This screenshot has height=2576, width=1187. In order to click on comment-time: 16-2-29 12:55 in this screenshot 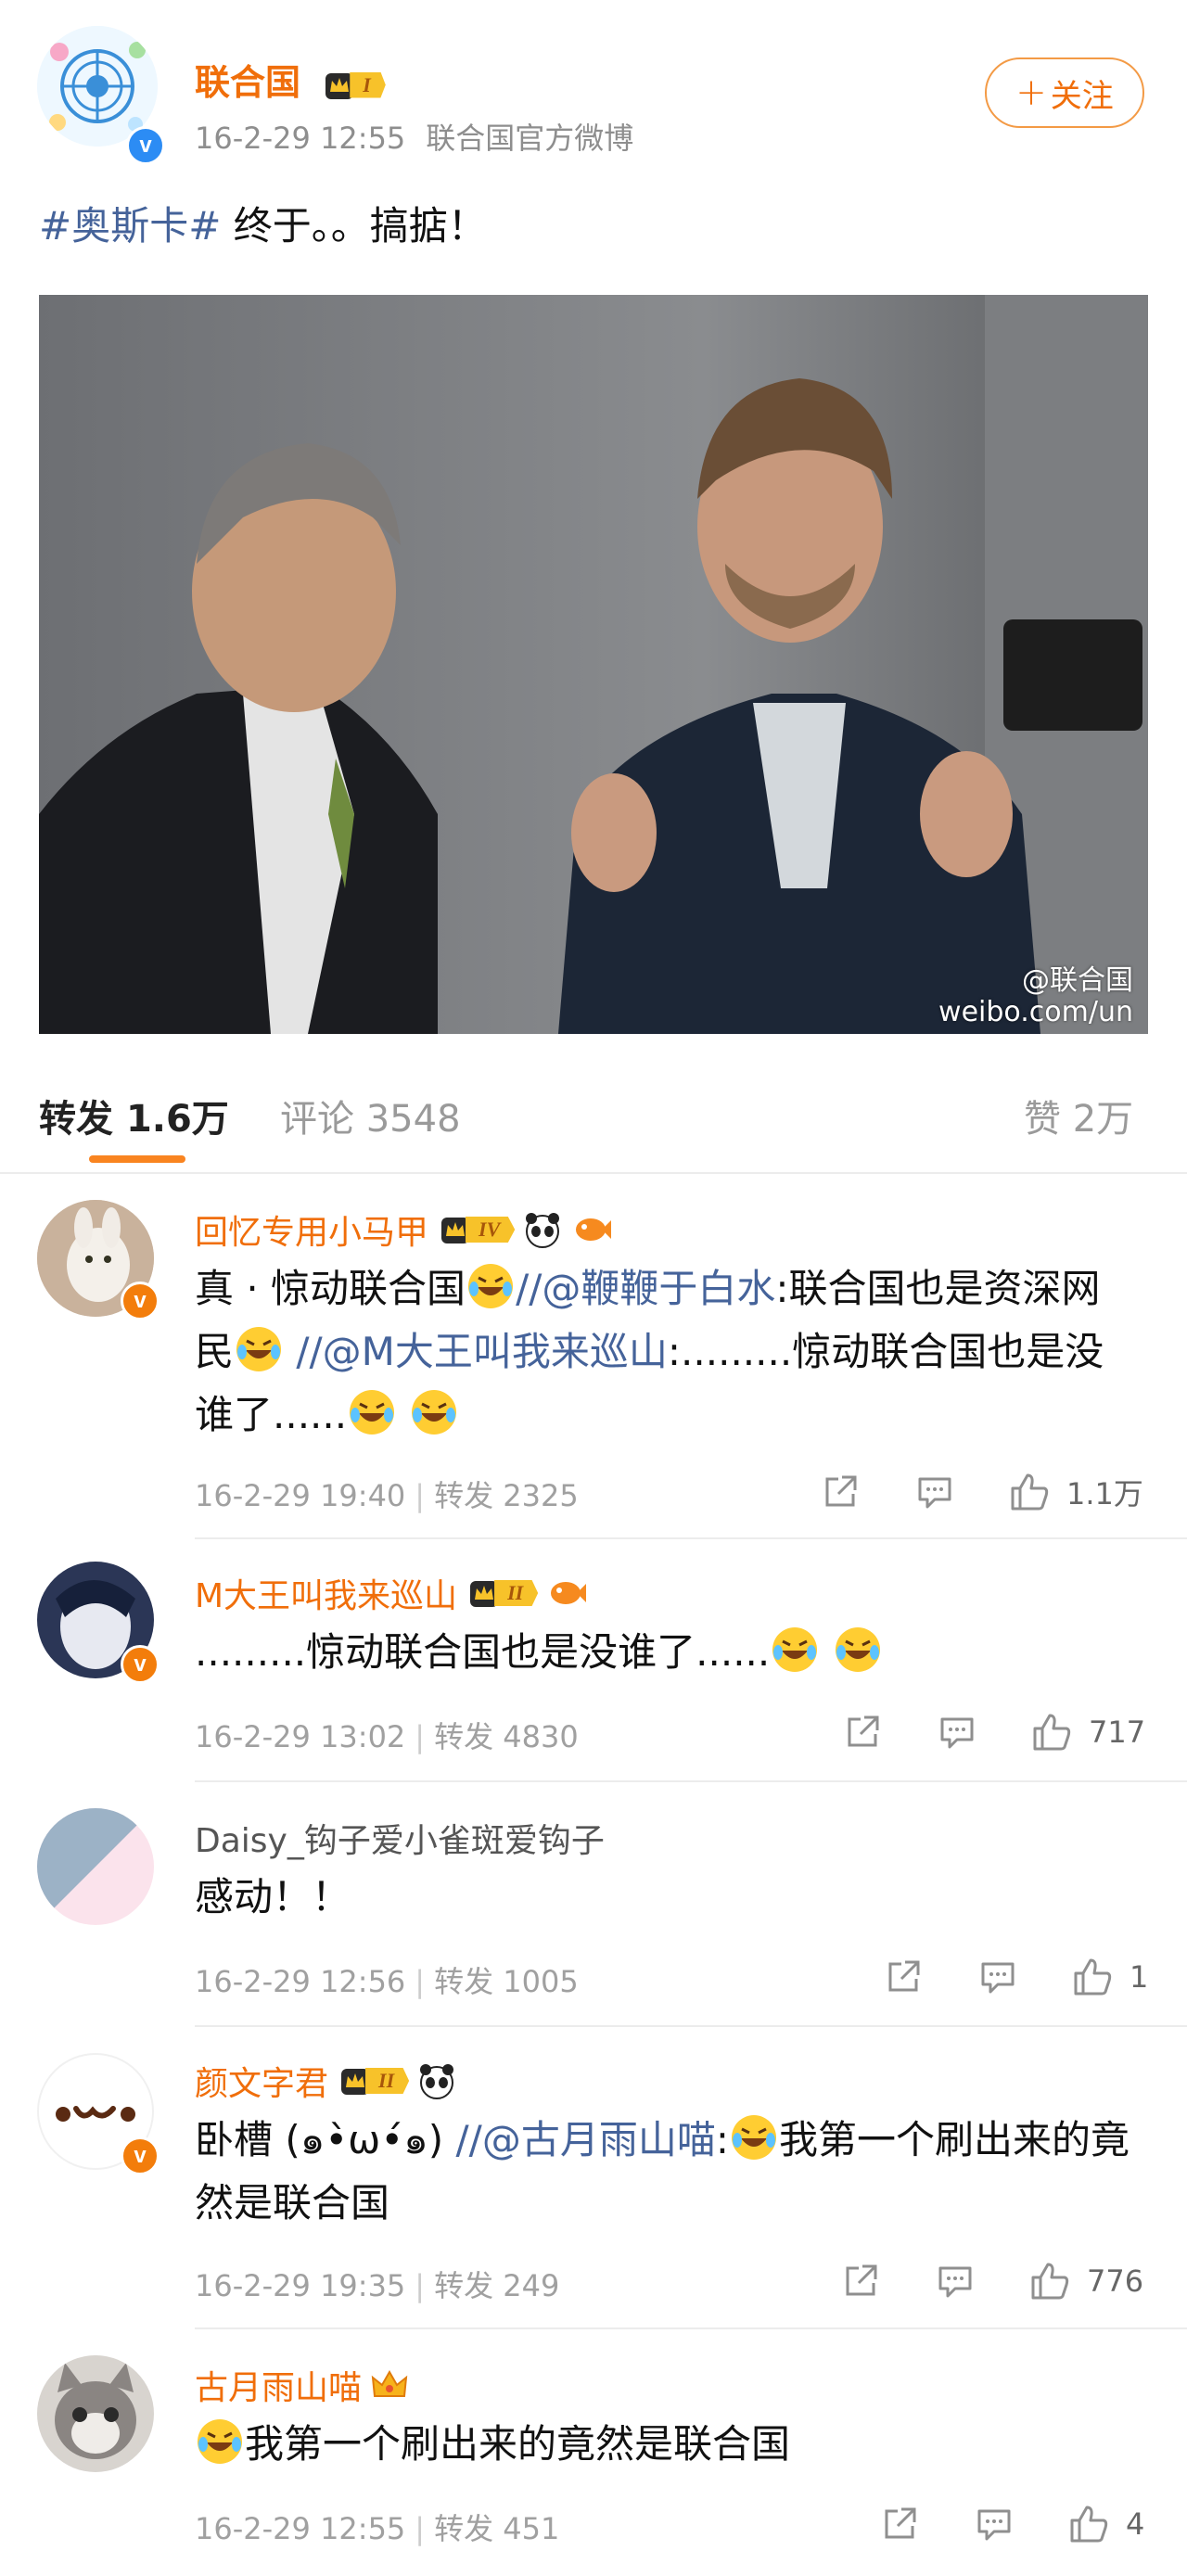, I will do `click(300, 2528)`.